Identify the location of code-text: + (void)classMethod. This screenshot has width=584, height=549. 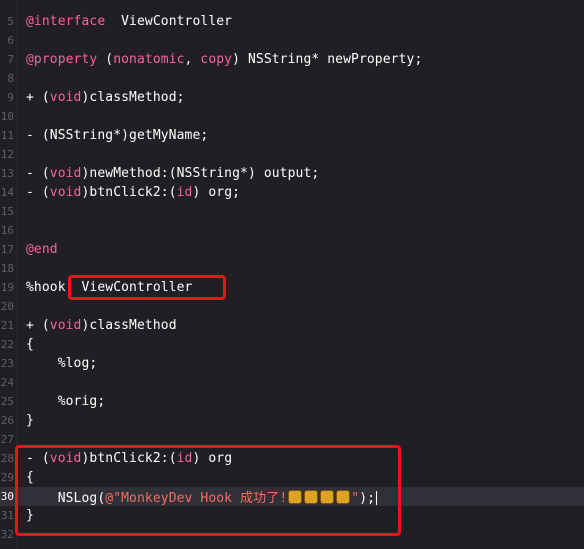
(101, 325).